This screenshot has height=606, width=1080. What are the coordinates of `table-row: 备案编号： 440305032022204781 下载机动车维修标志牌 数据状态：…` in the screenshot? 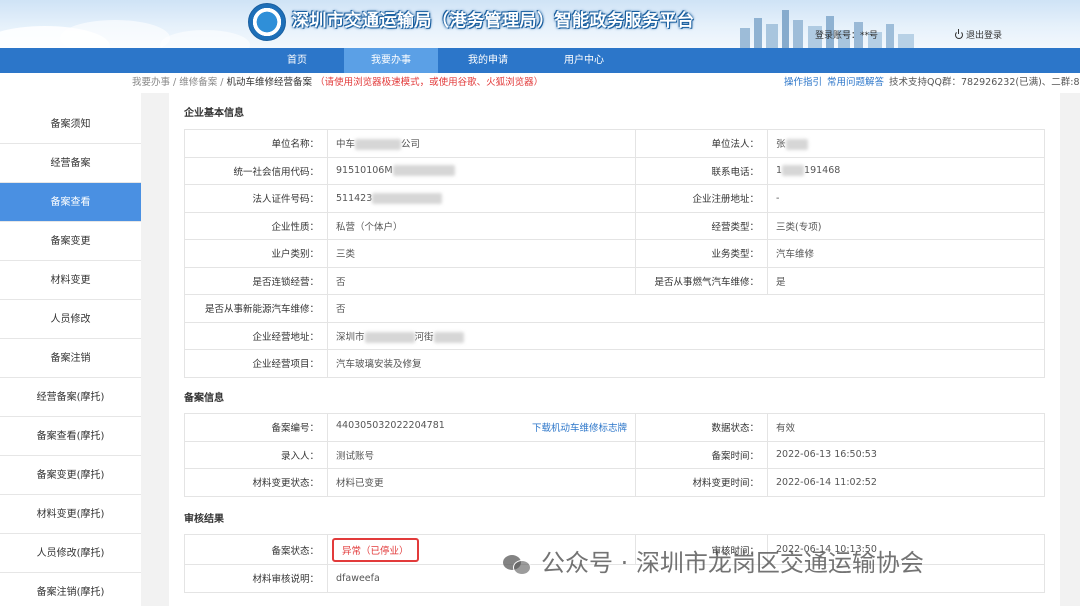 It's located at (614, 427).